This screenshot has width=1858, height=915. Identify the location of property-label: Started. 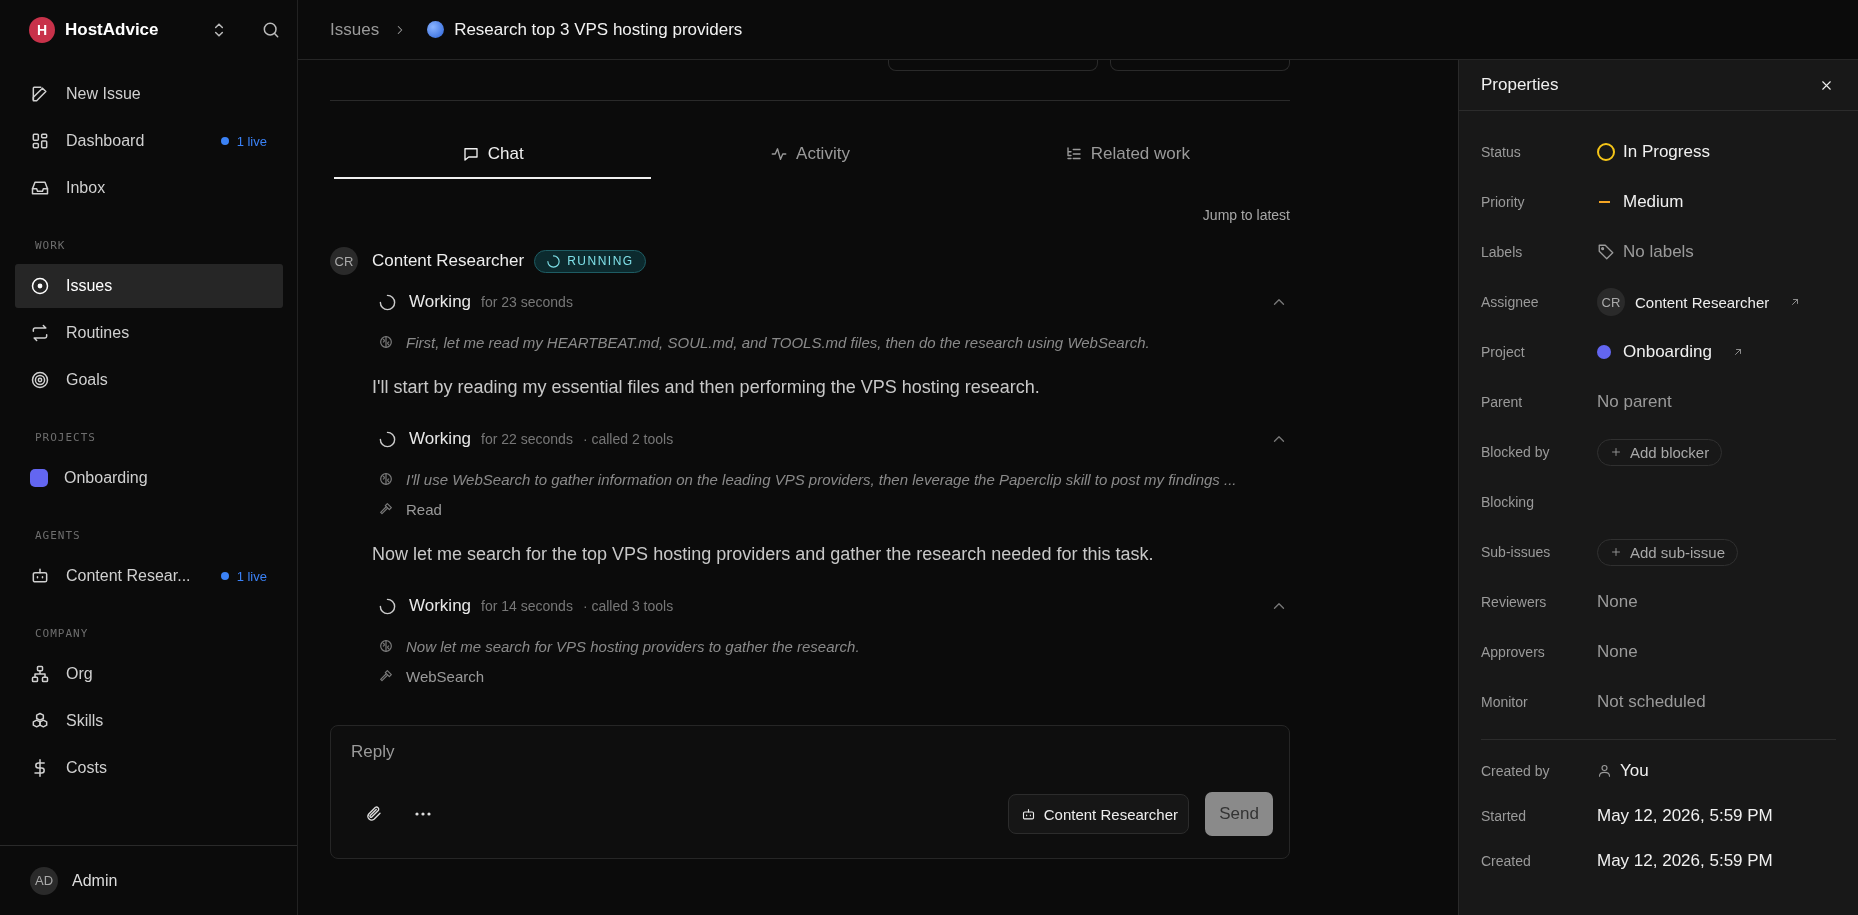
(1504, 815).